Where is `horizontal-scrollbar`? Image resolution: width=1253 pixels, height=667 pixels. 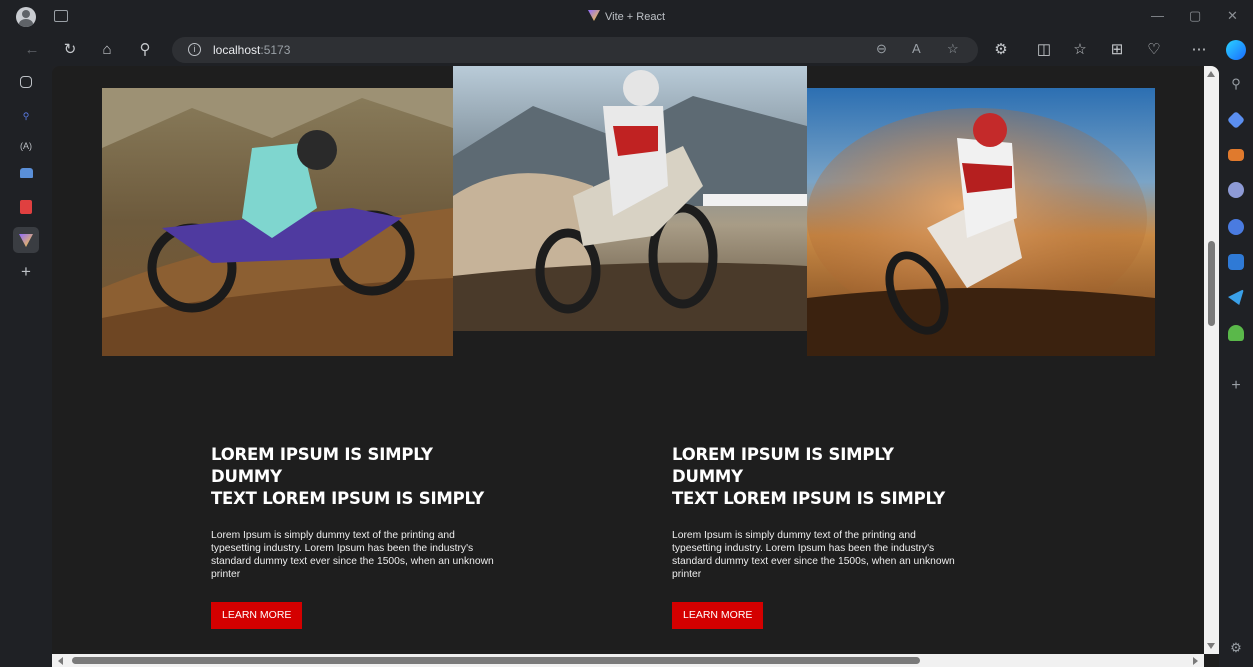 horizontal-scrollbar is located at coordinates (628, 660).